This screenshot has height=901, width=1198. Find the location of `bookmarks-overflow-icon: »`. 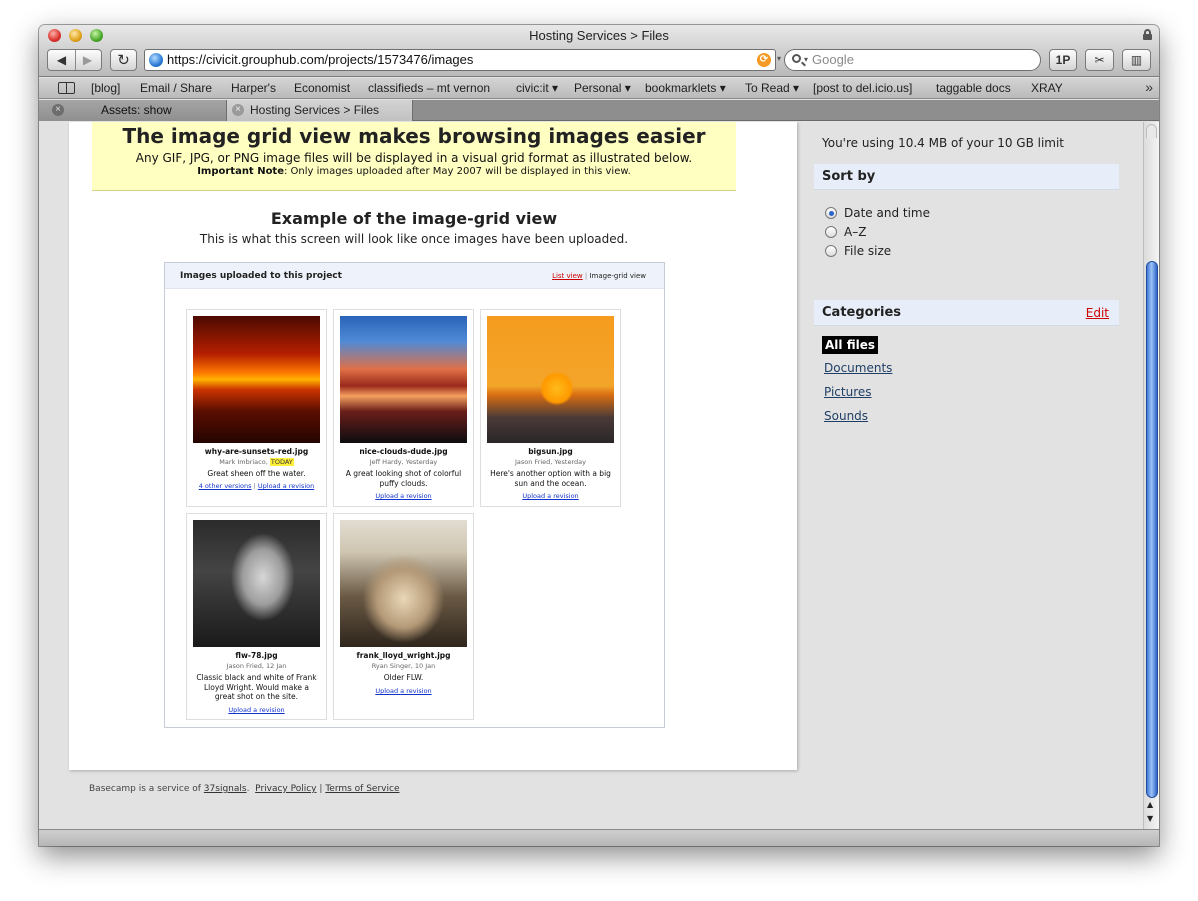

bookmarks-overflow-icon: » is located at coordinates (1149, 87).